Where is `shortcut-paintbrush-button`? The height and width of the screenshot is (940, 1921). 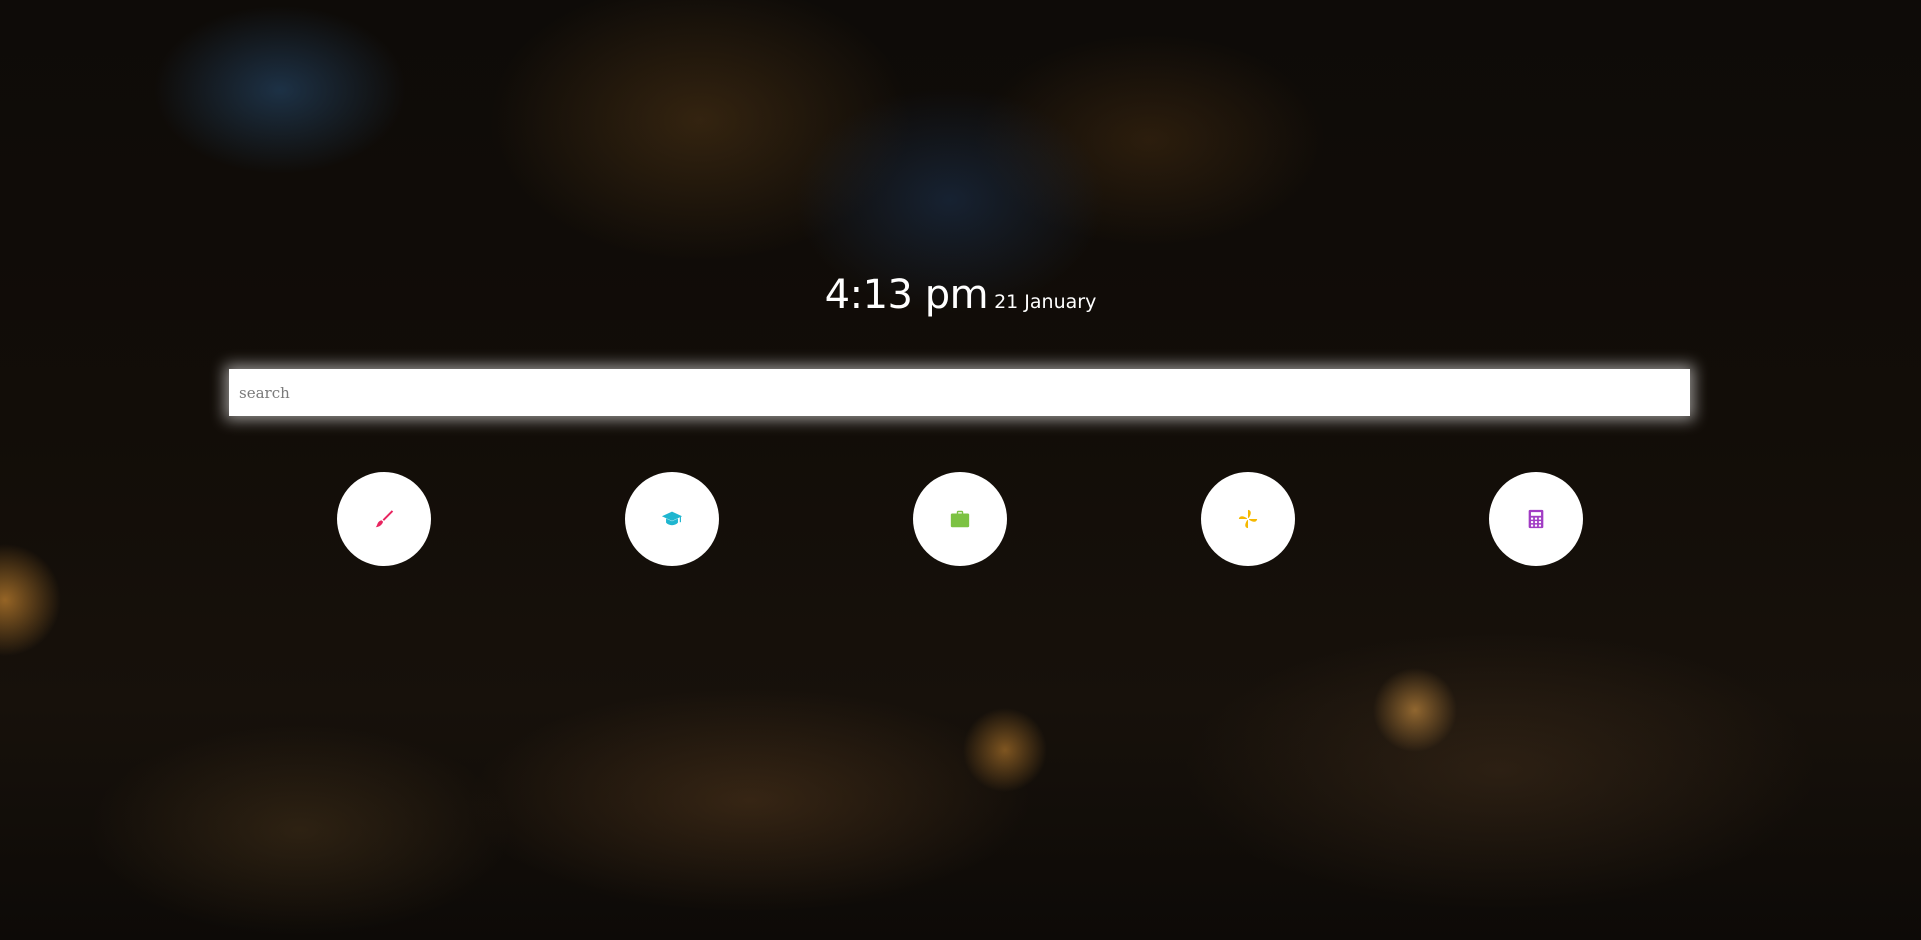 shortcut-paintbrush-button is located at coordinates (384, 519).